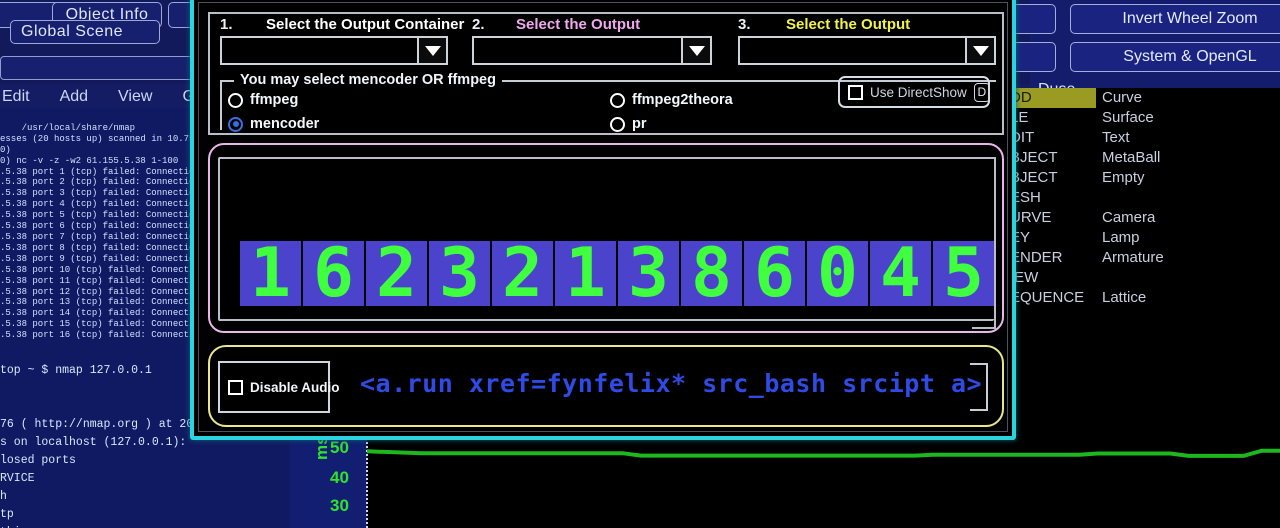 The height and width of the screenshot is (528, 1280). What do you see at coordinates (918, 92) in the screenshot?
I see `use-directshow-label: Use DirectShow` at bounding box center [918, 92].